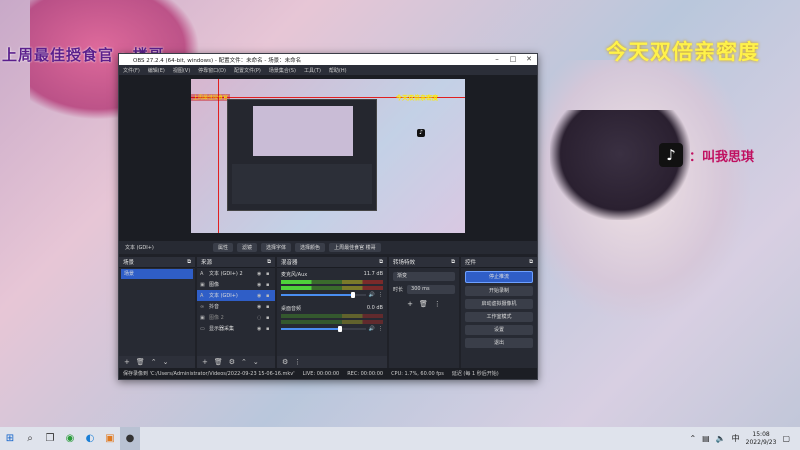 The image size is (800, 450). I want to click on notification-icon: ▢, so click(786, 438).